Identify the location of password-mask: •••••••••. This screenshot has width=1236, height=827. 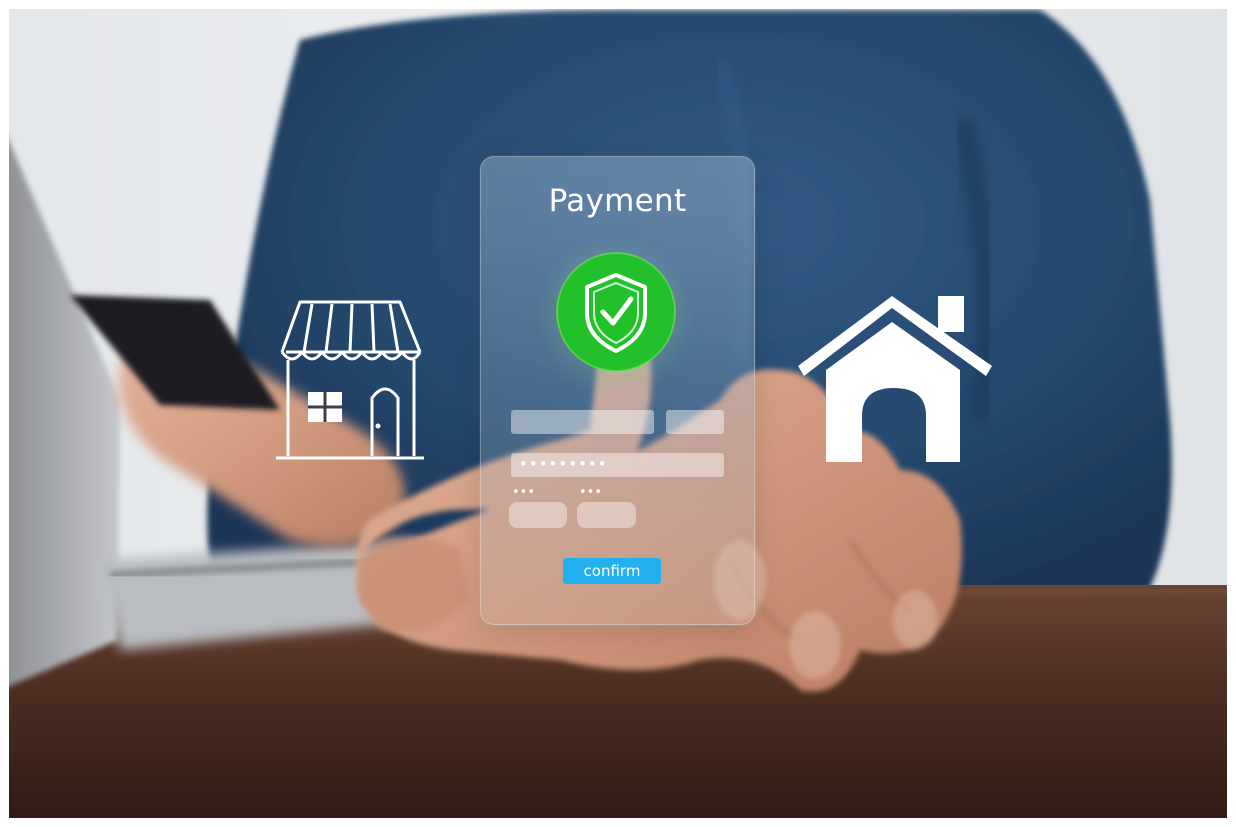
(563, 464).